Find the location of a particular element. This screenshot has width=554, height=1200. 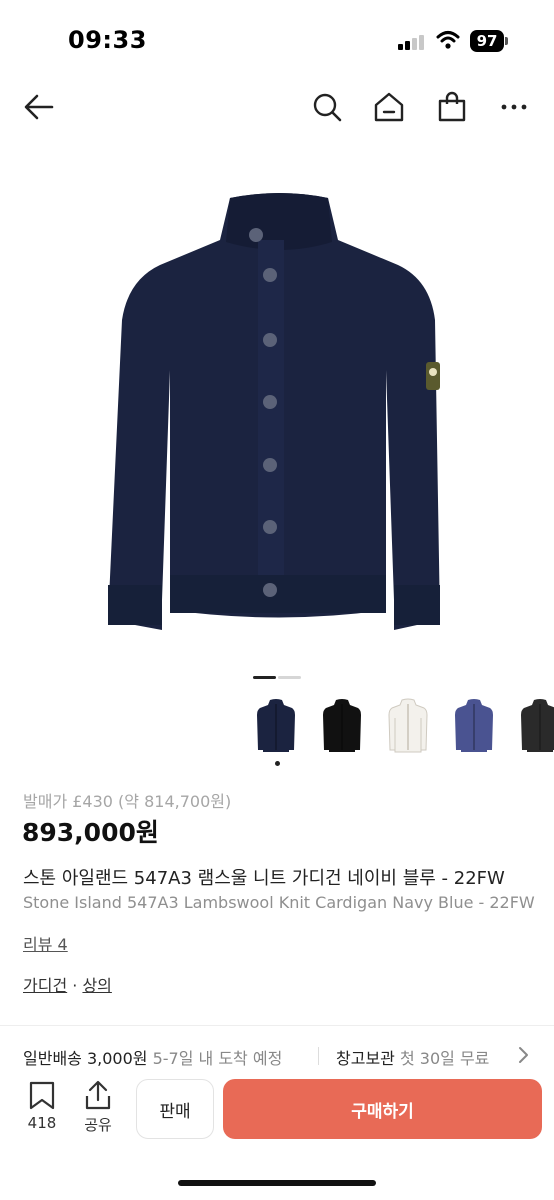

selected-thumbnail-dot is located at coordinates (277, 763).